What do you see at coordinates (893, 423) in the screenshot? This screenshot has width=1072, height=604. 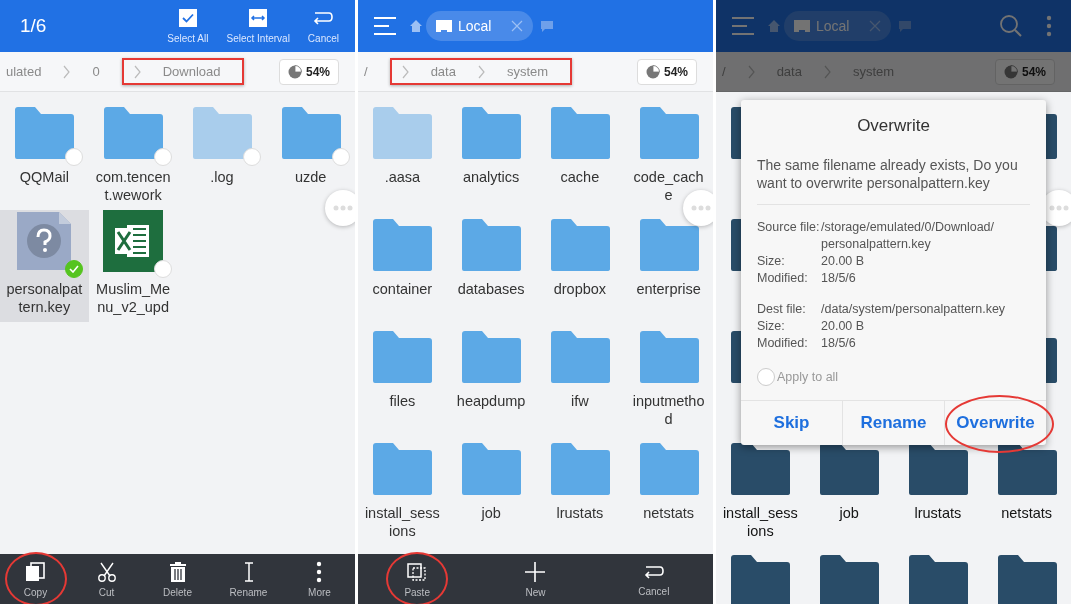 I see `dialog-button: Rename` at bounding box center [893, 423].